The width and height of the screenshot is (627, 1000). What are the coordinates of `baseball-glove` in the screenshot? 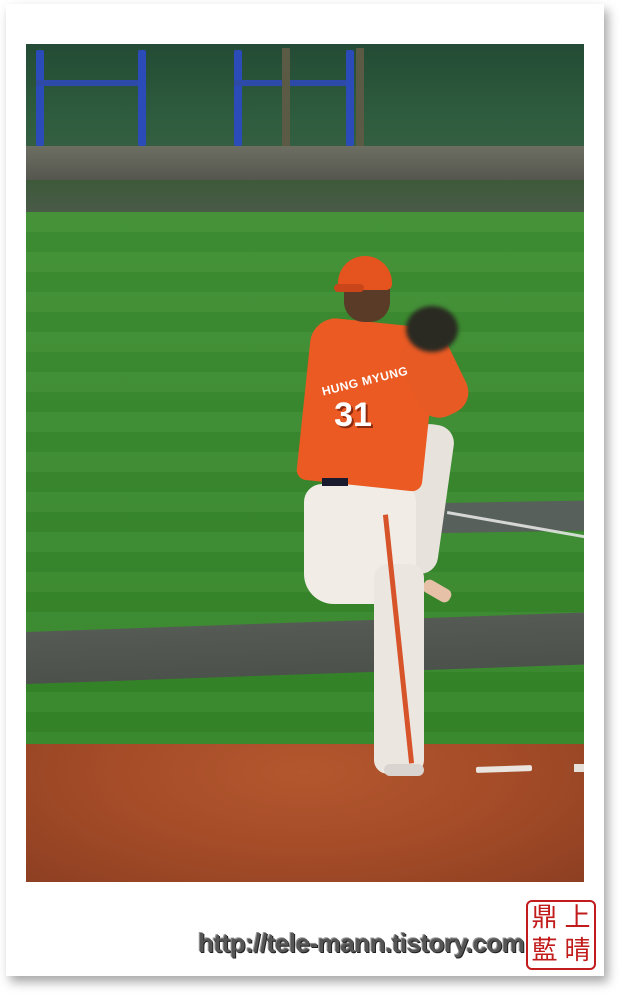 It's located at (432, 329).